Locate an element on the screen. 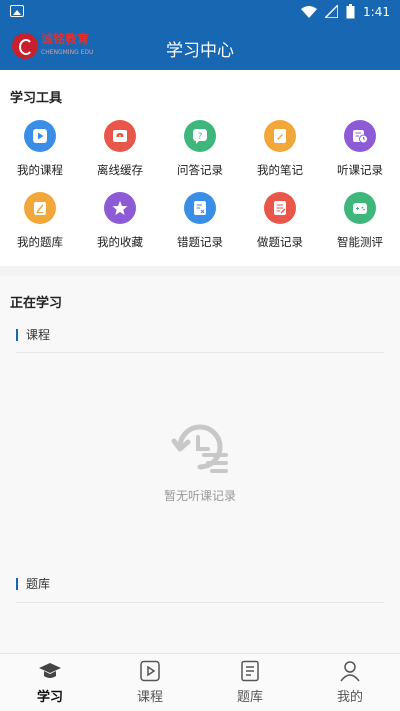 The image size is (400, 711). question-bank-subsection-title: 题库 is located at coordinates (33, 584).